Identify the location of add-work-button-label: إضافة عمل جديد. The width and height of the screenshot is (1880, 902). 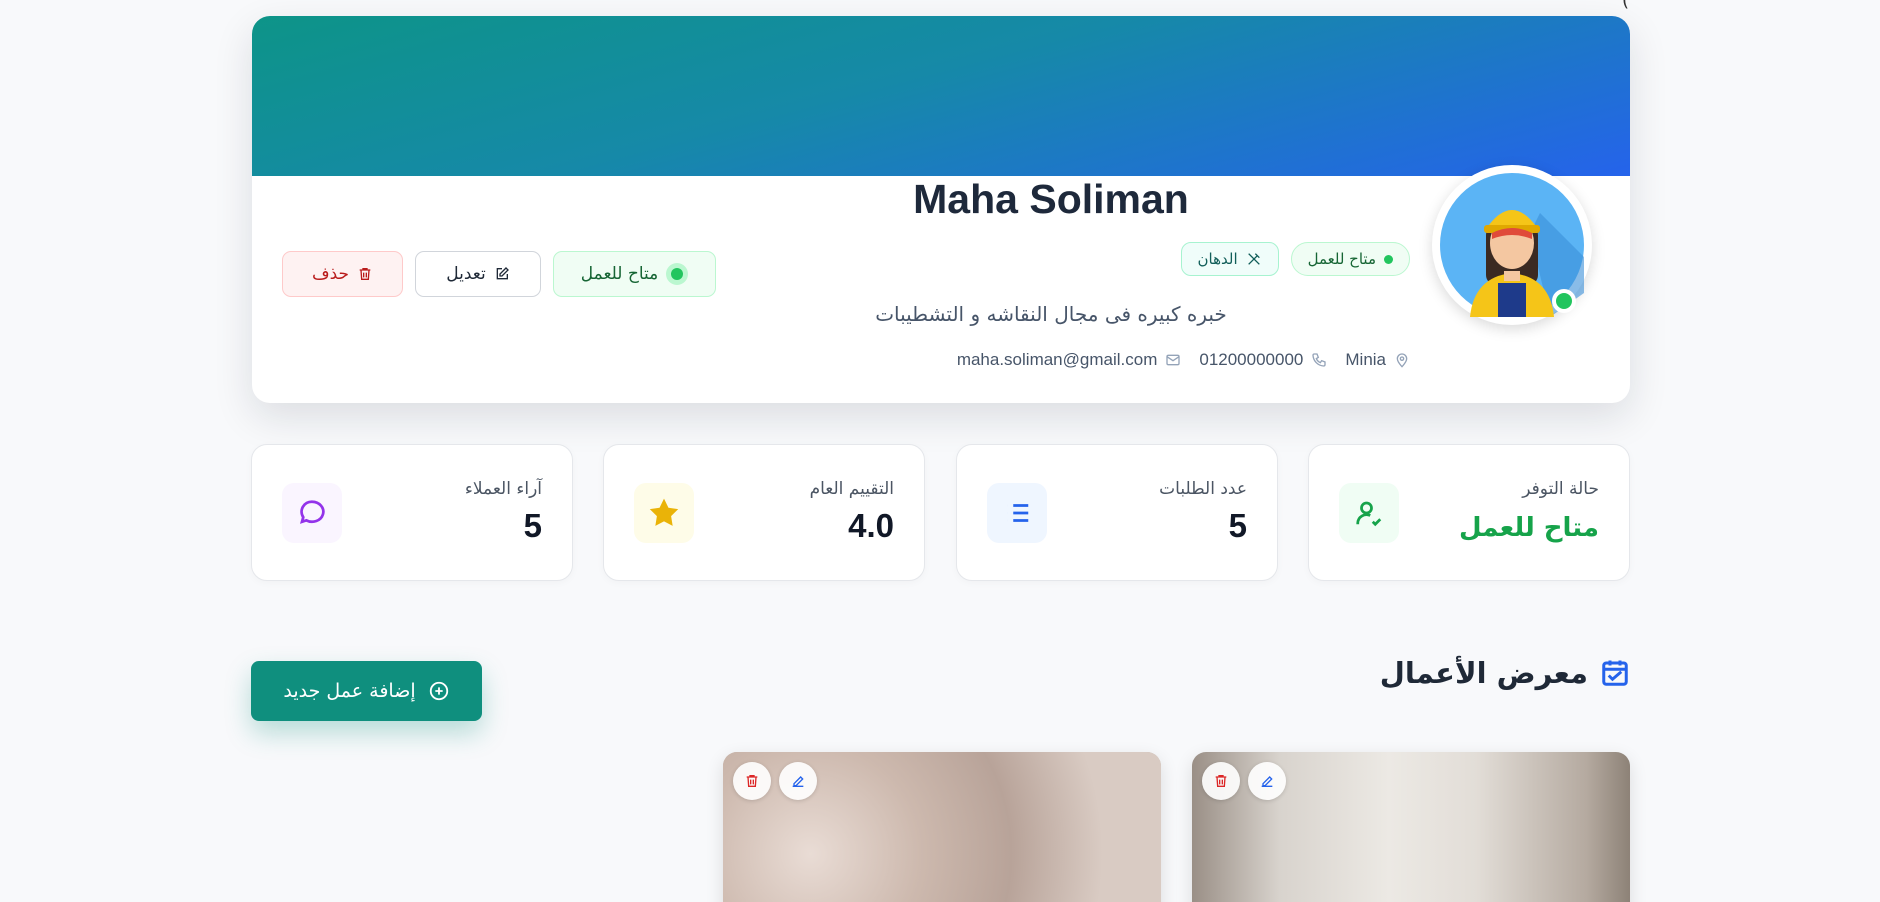
(349, 691).